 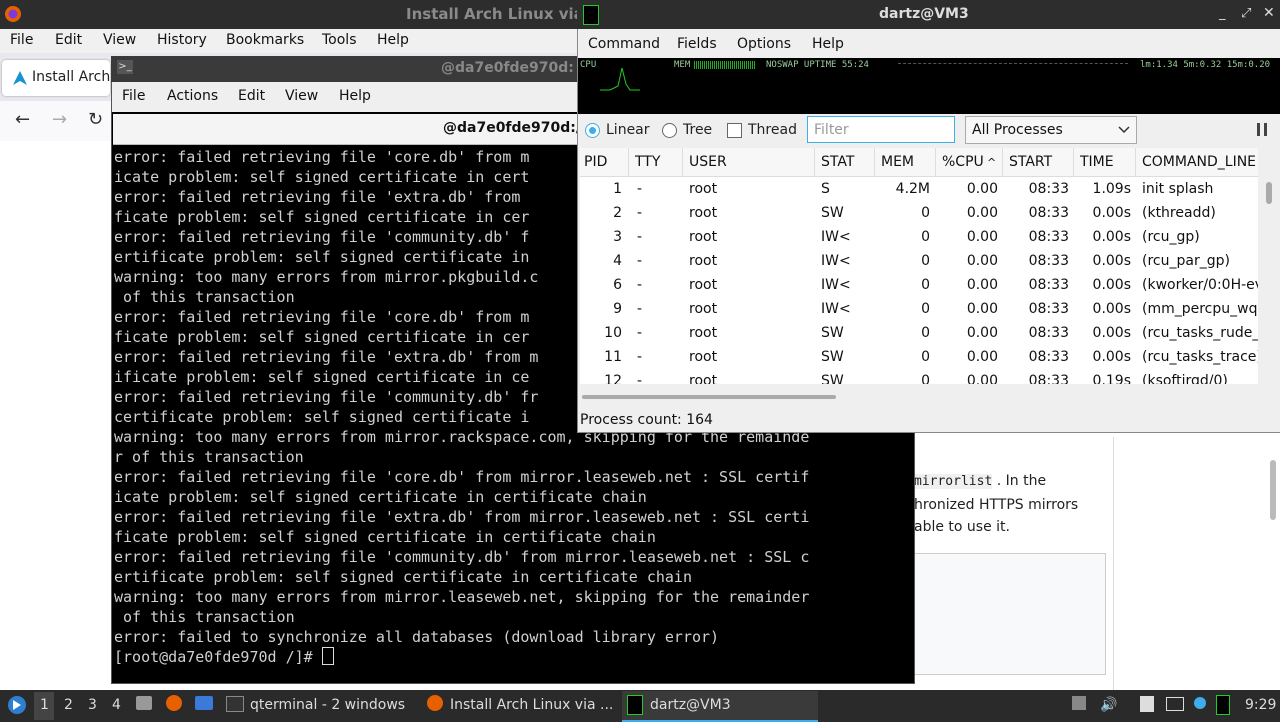 I want to click on firefox-launcher-icon, so click(x=174, y=703).